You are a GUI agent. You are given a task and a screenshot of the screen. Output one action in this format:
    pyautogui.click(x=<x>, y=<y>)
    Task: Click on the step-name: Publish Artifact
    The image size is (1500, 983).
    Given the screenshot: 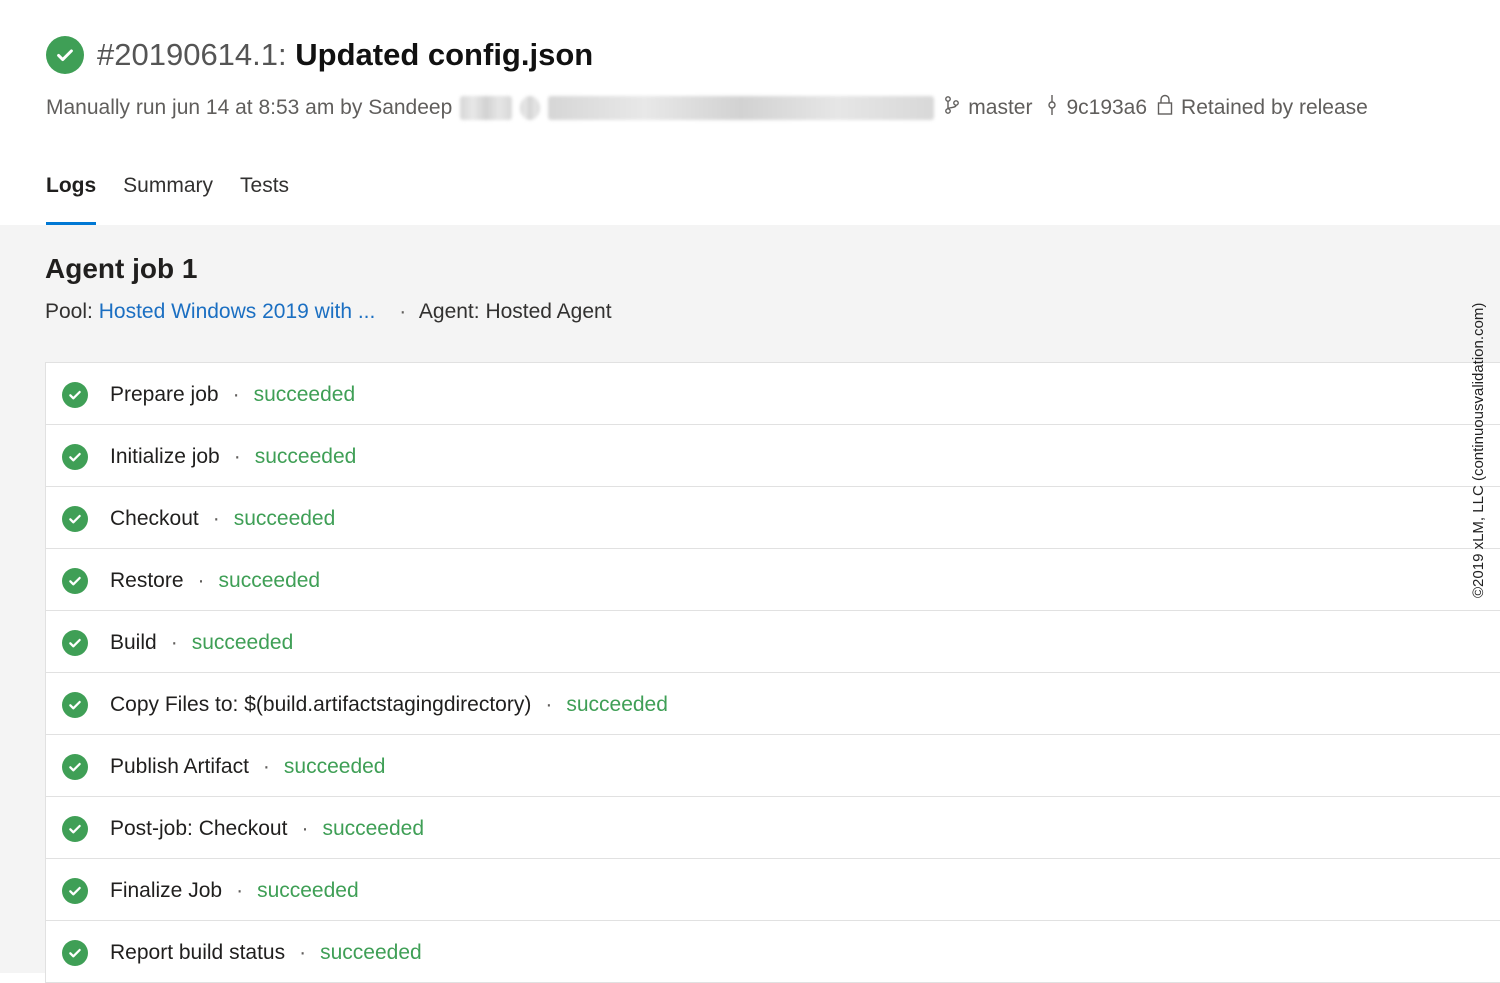 What is the action you would take?
    pyautogui.click(x=179, y=766)
    